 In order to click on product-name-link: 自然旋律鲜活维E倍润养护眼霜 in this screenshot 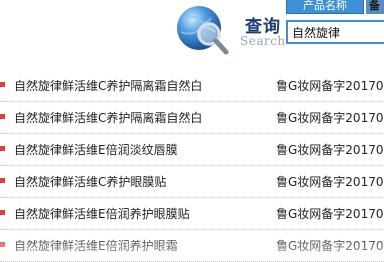, I will do `click(96, 245)`.